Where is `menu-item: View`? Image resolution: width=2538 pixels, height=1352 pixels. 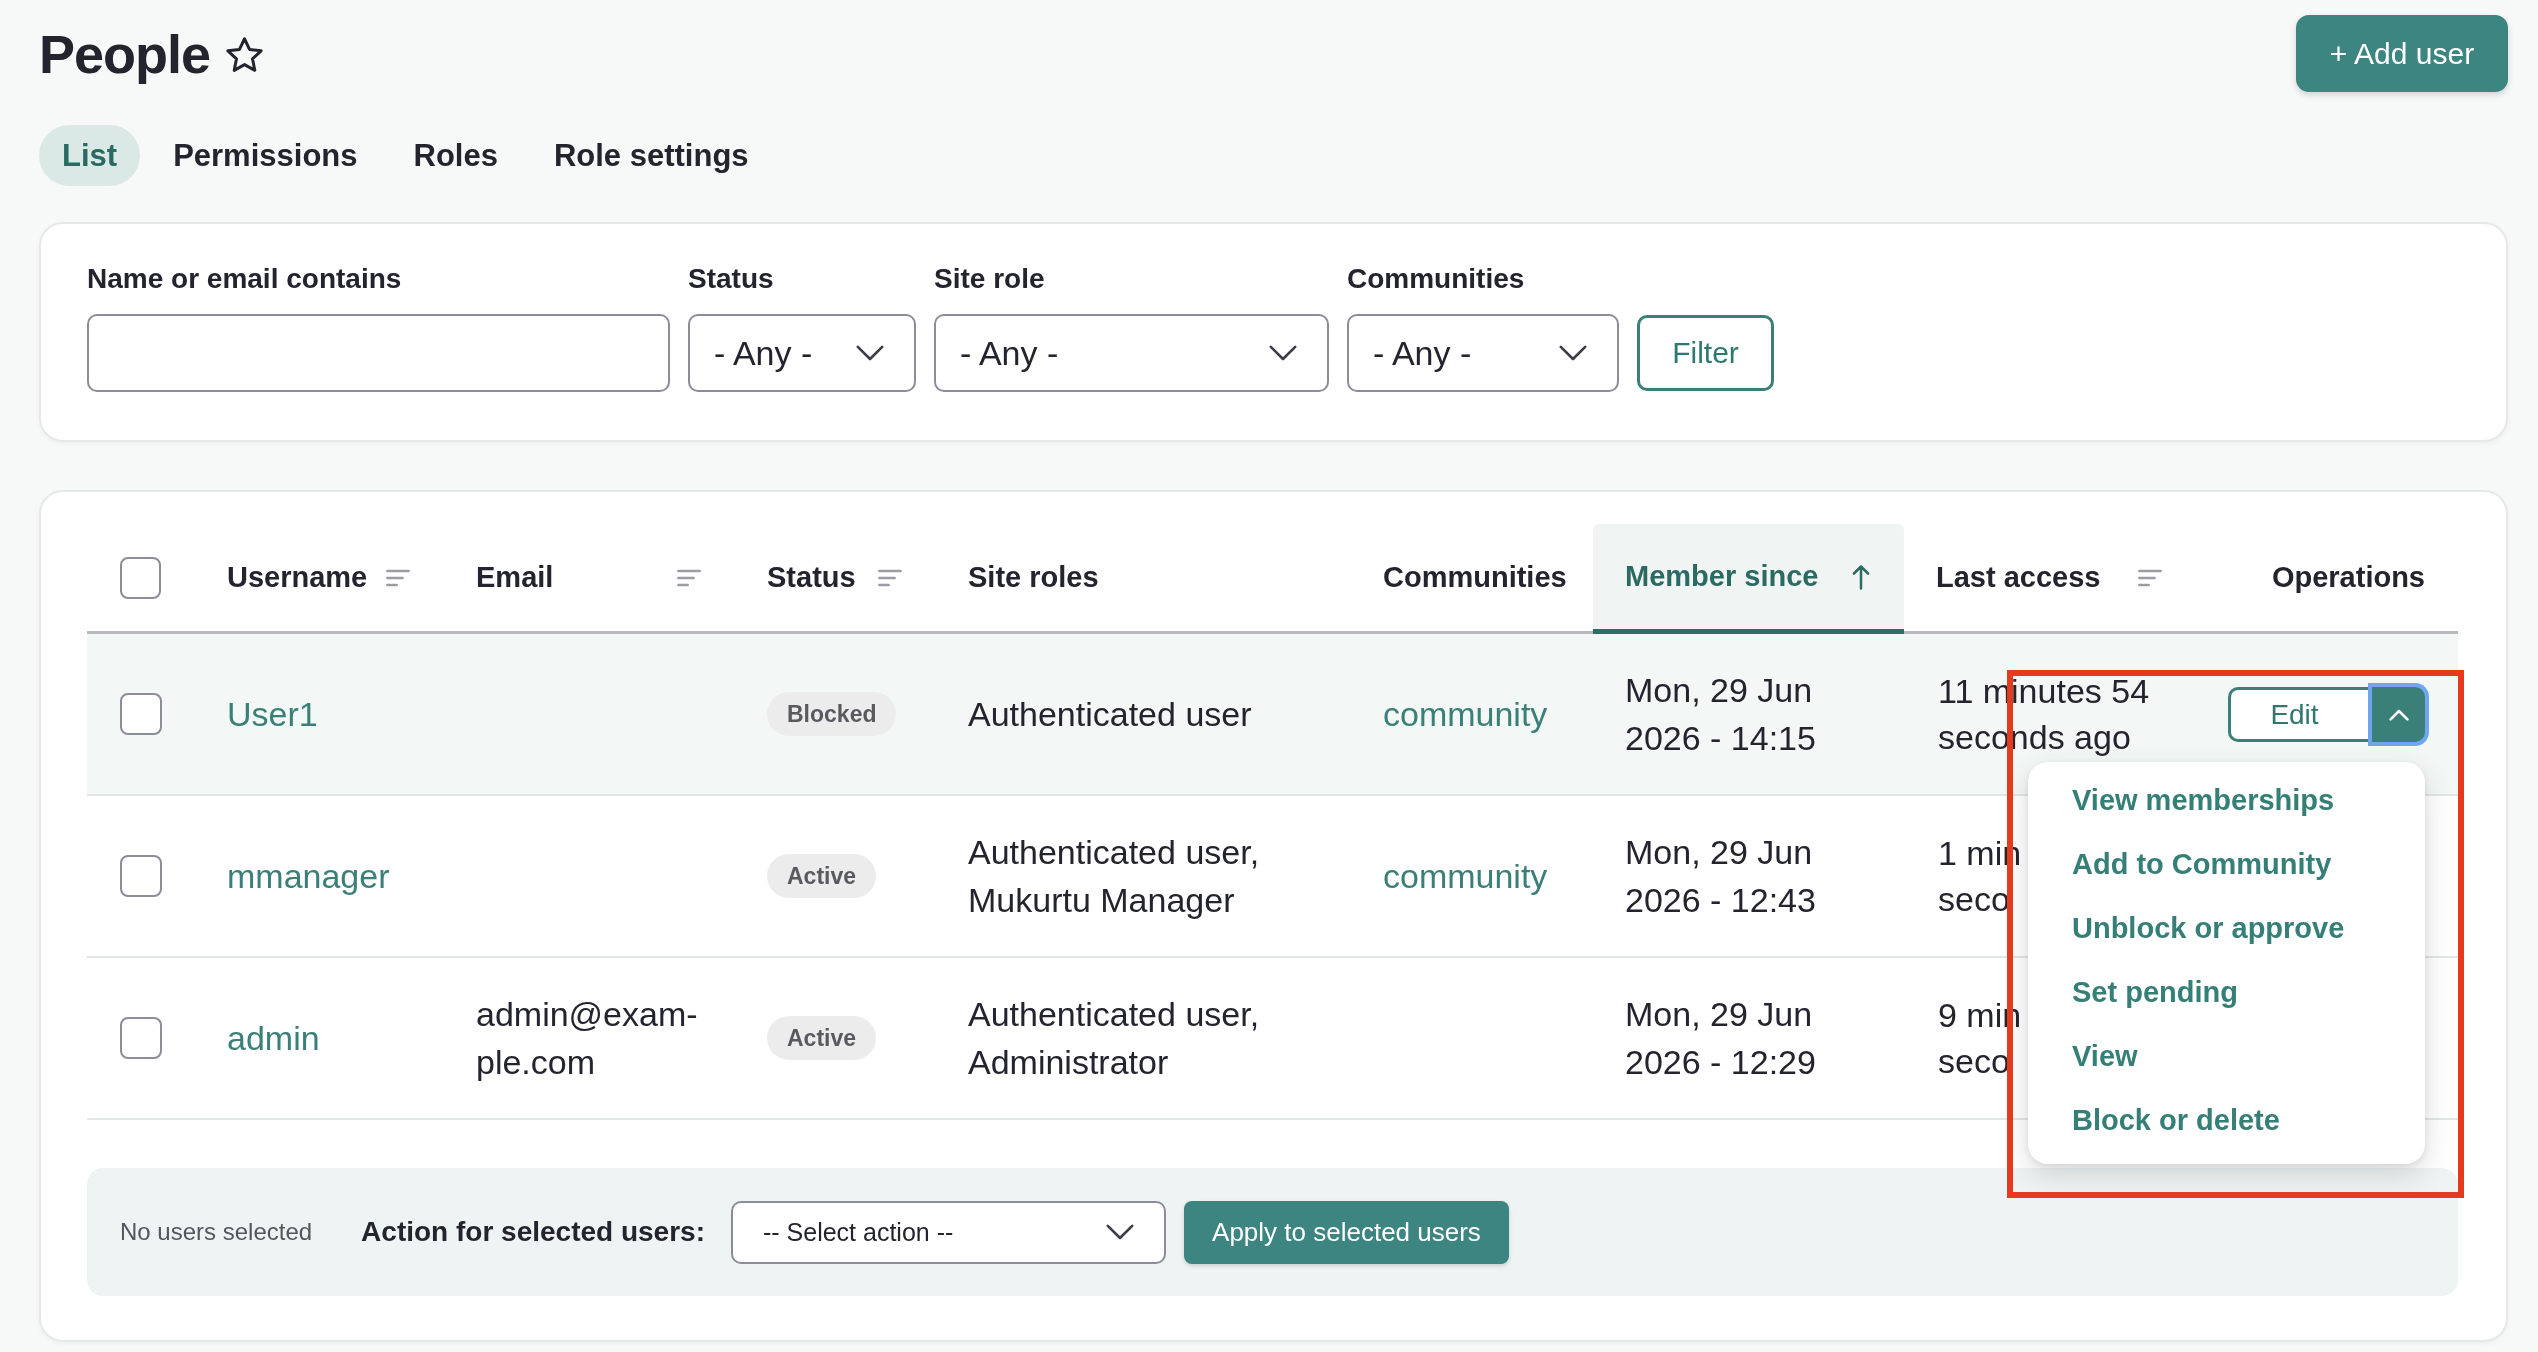
menu-item: View is located at coordinates (2105, 1056).